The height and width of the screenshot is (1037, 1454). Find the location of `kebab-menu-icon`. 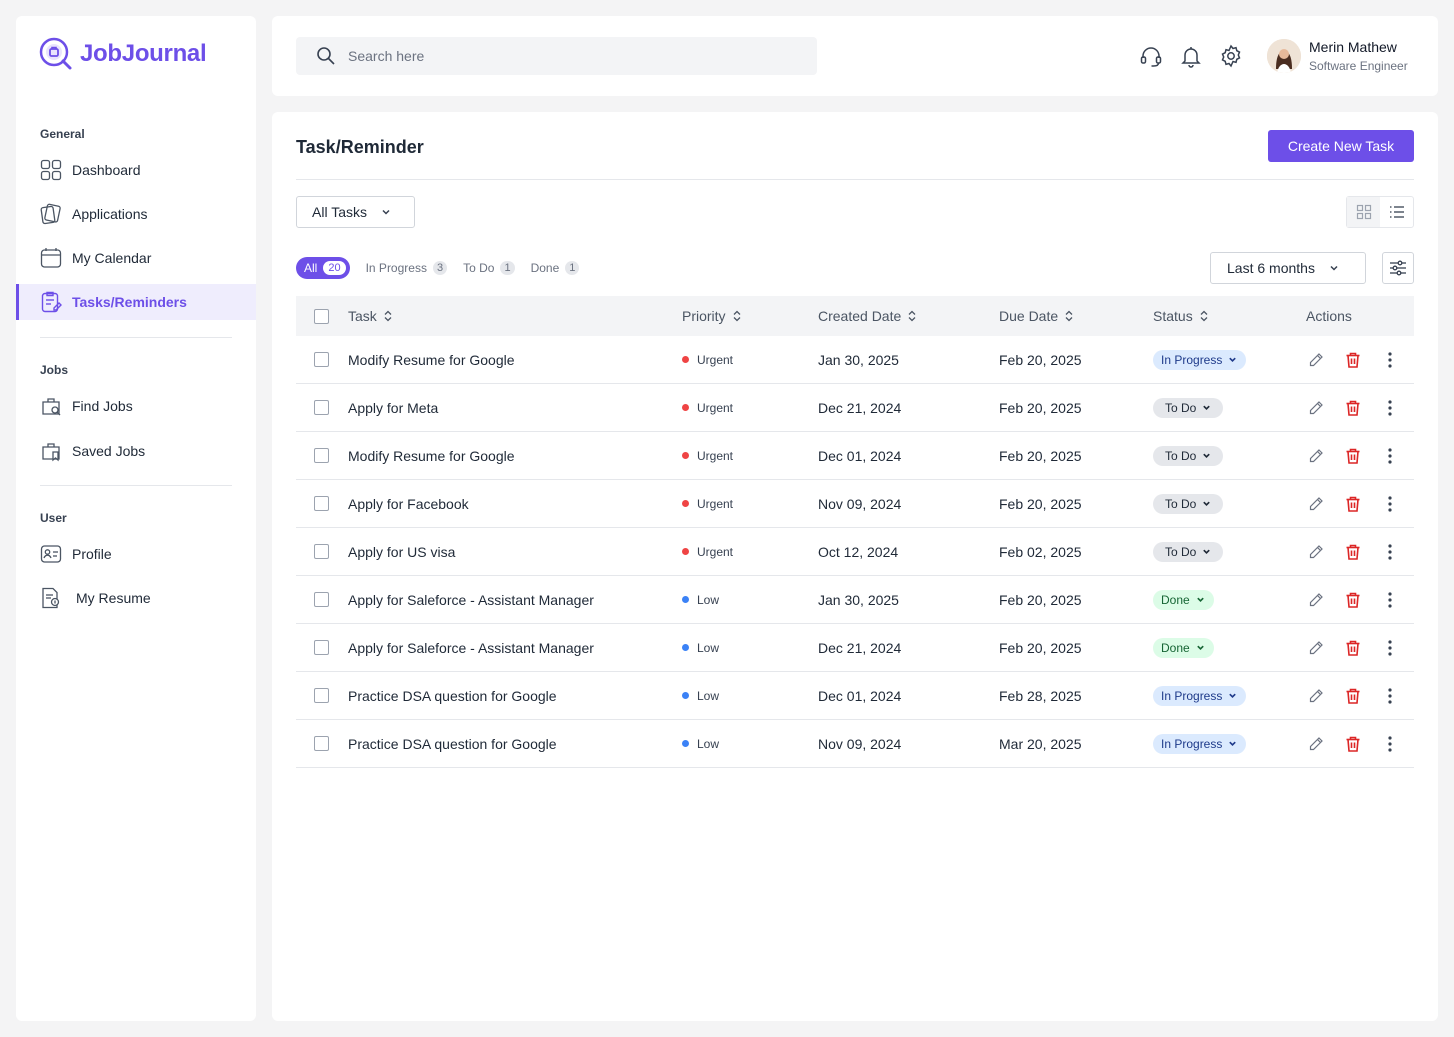

kebab-menu-icon is located at coordinates (1390, 647).